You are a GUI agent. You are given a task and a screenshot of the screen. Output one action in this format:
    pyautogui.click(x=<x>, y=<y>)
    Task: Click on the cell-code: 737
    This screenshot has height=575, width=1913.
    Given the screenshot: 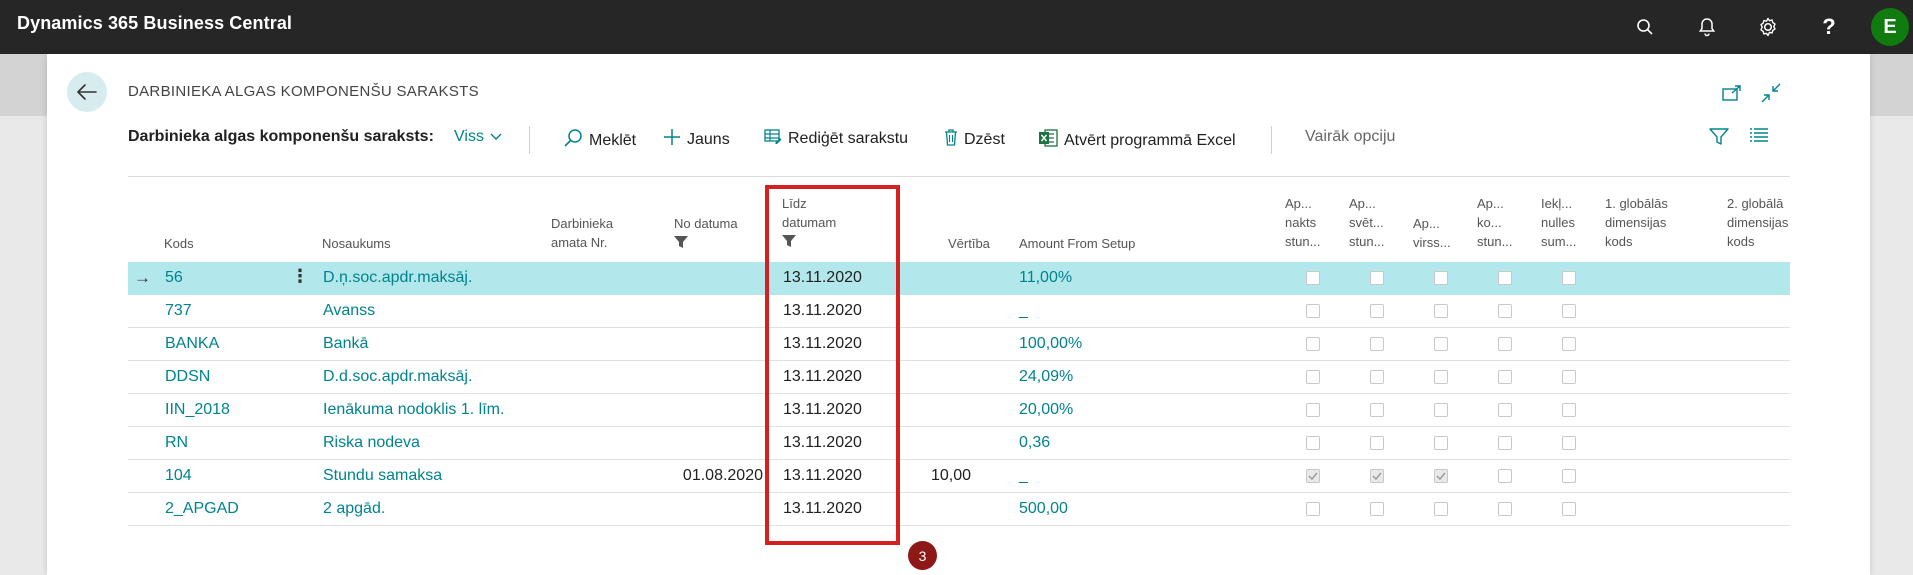 What is the action you would take?
    pyautogui.click(x=178, y=311)
    